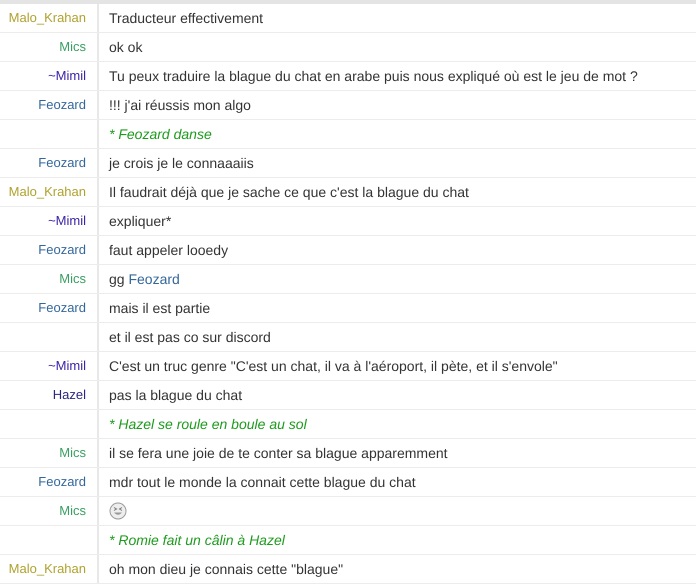 The image size is (696, 585). Describe the element at coordinates (125, 47) in the screenshot. I see `message-text: ok ok` at that location.